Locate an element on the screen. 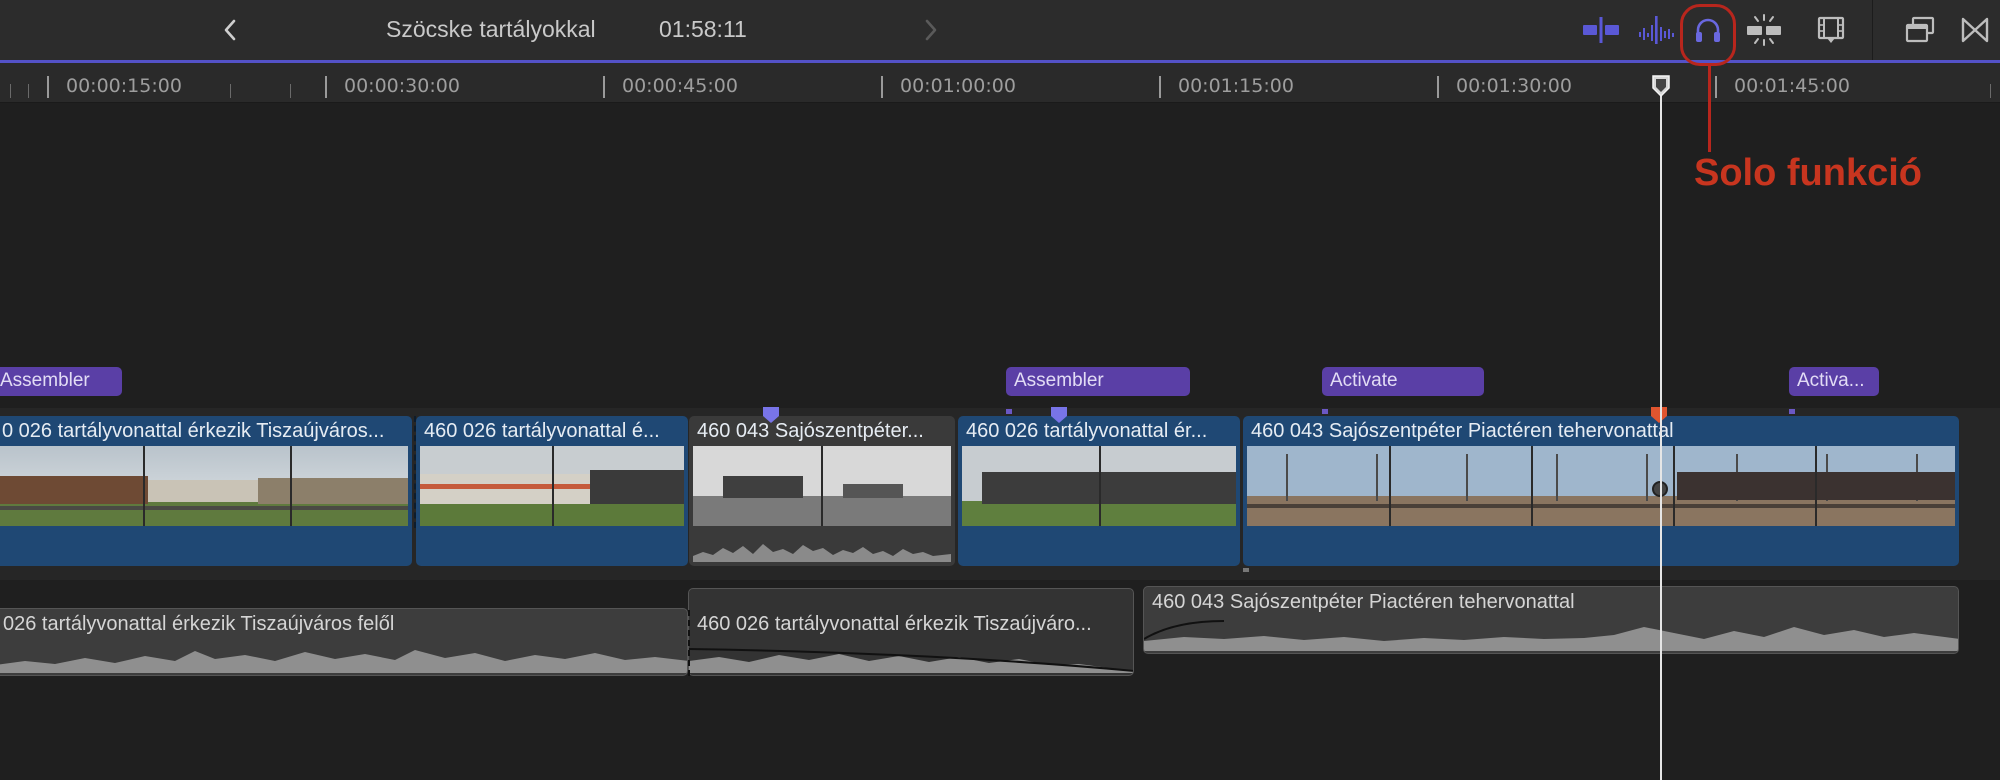  project-title: Szöcske tartályokkal is located at coordinates (491, 29).